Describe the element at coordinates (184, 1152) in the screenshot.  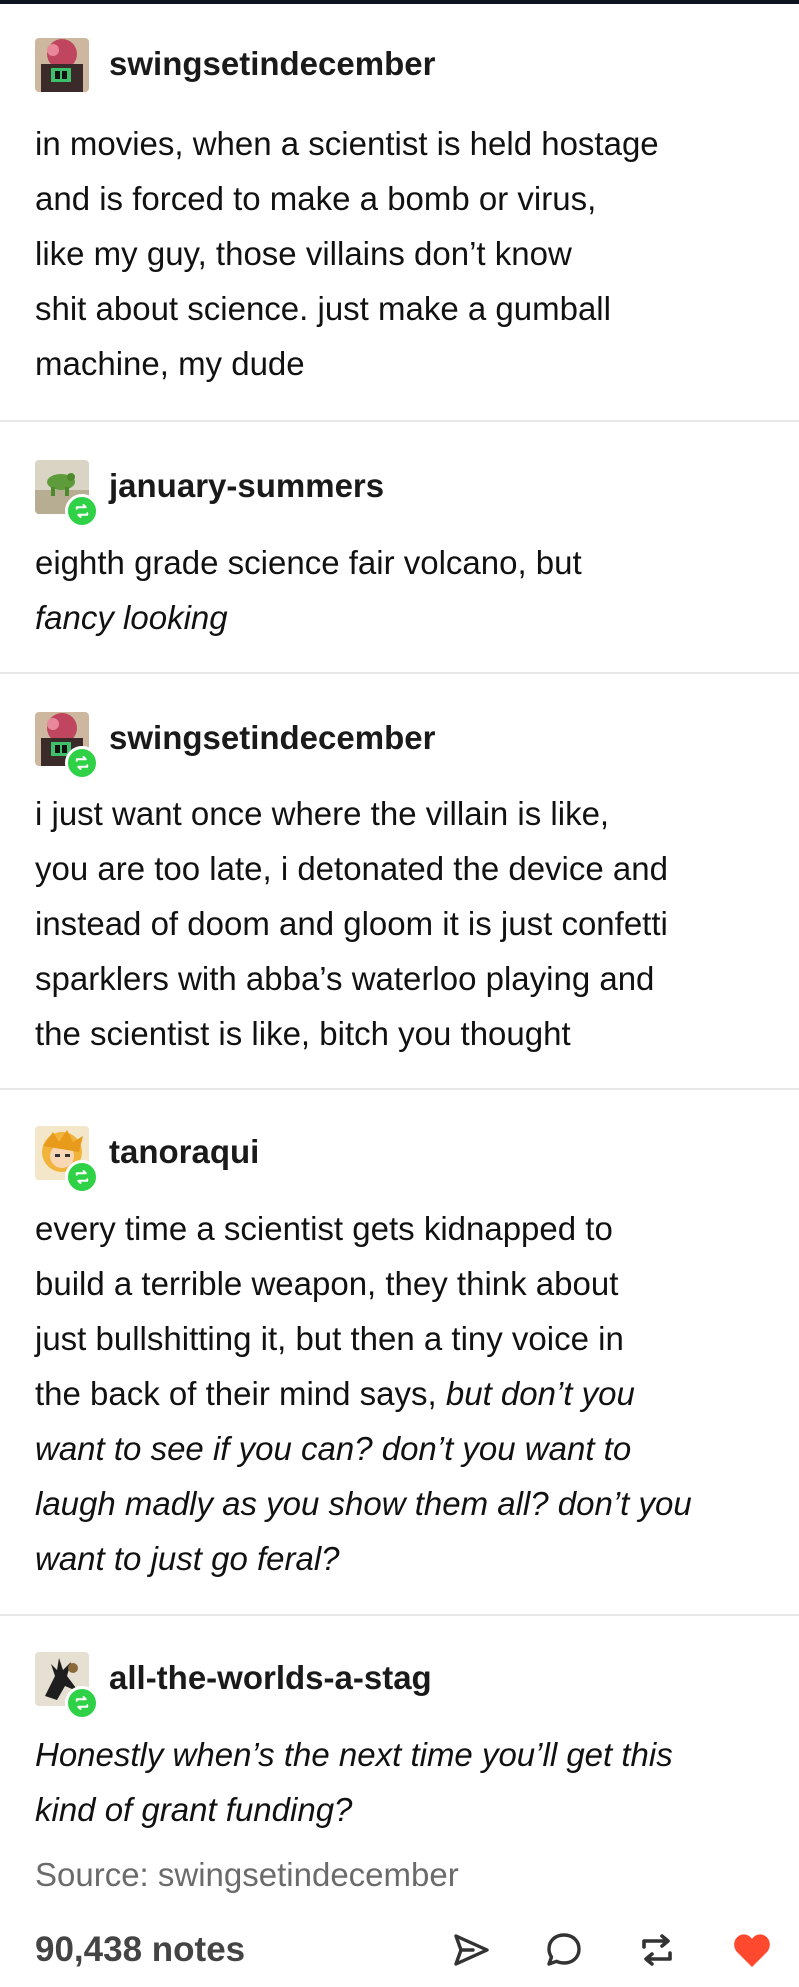
I see `username: tanoraqui` at that location.